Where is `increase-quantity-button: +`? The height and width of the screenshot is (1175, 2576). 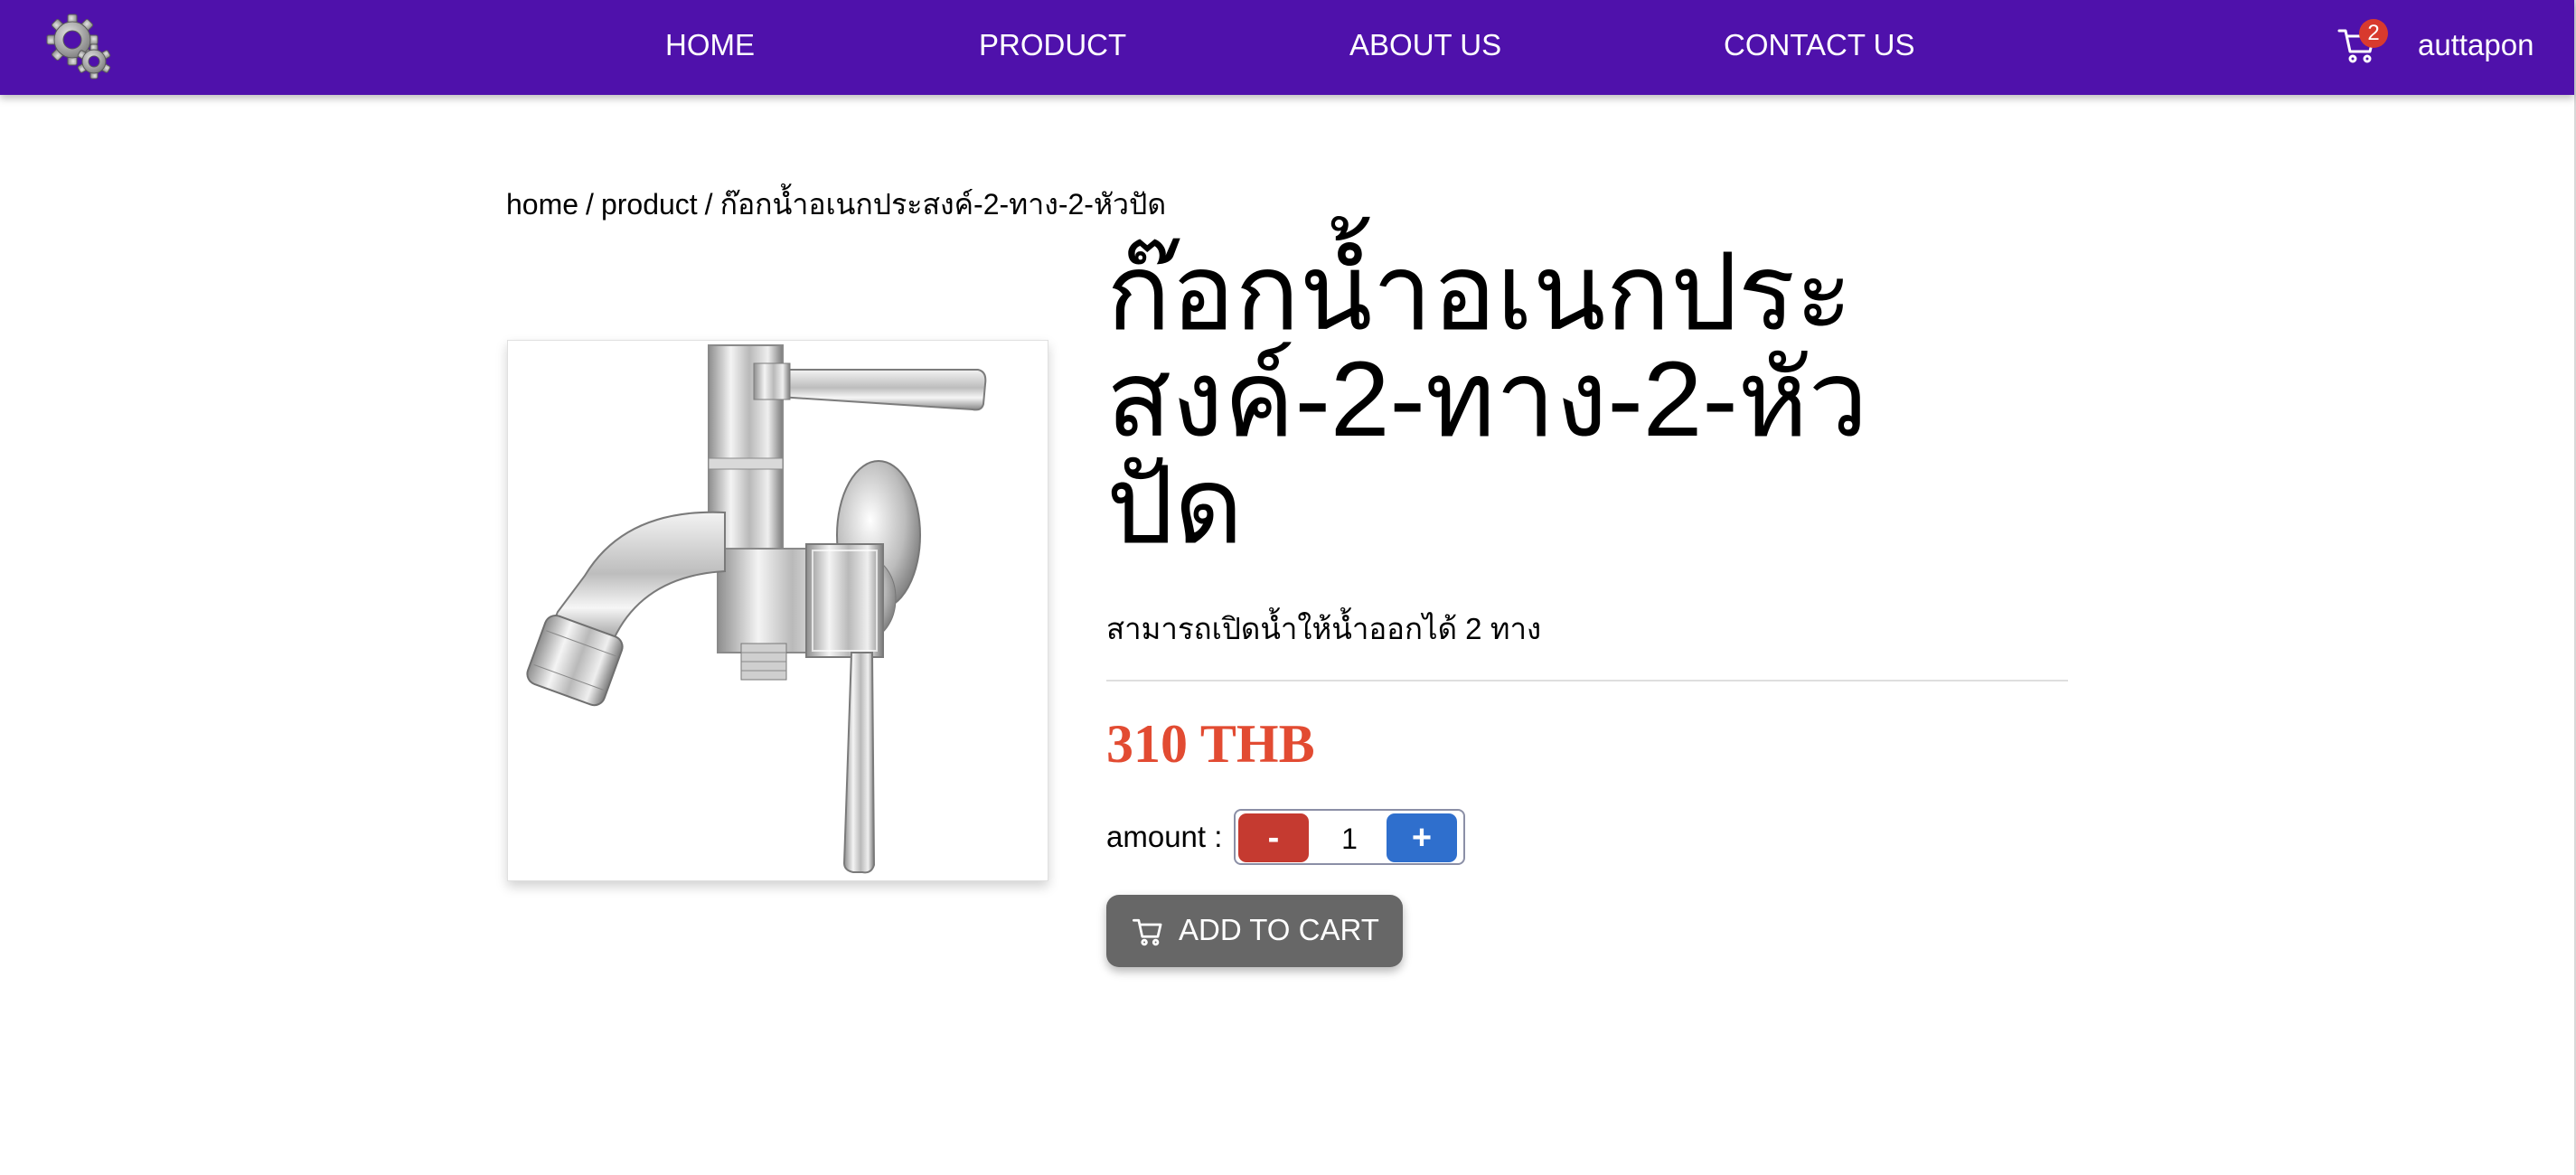
increase-quantity-button: + is located at coordinates (1422, 837).